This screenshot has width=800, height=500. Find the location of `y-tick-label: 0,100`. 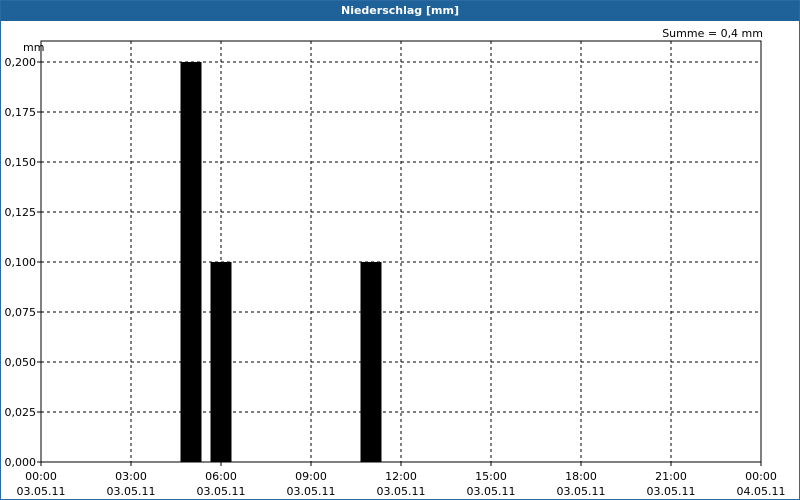

y-tick-label: 0,100 is located at coordinates (21, 262).